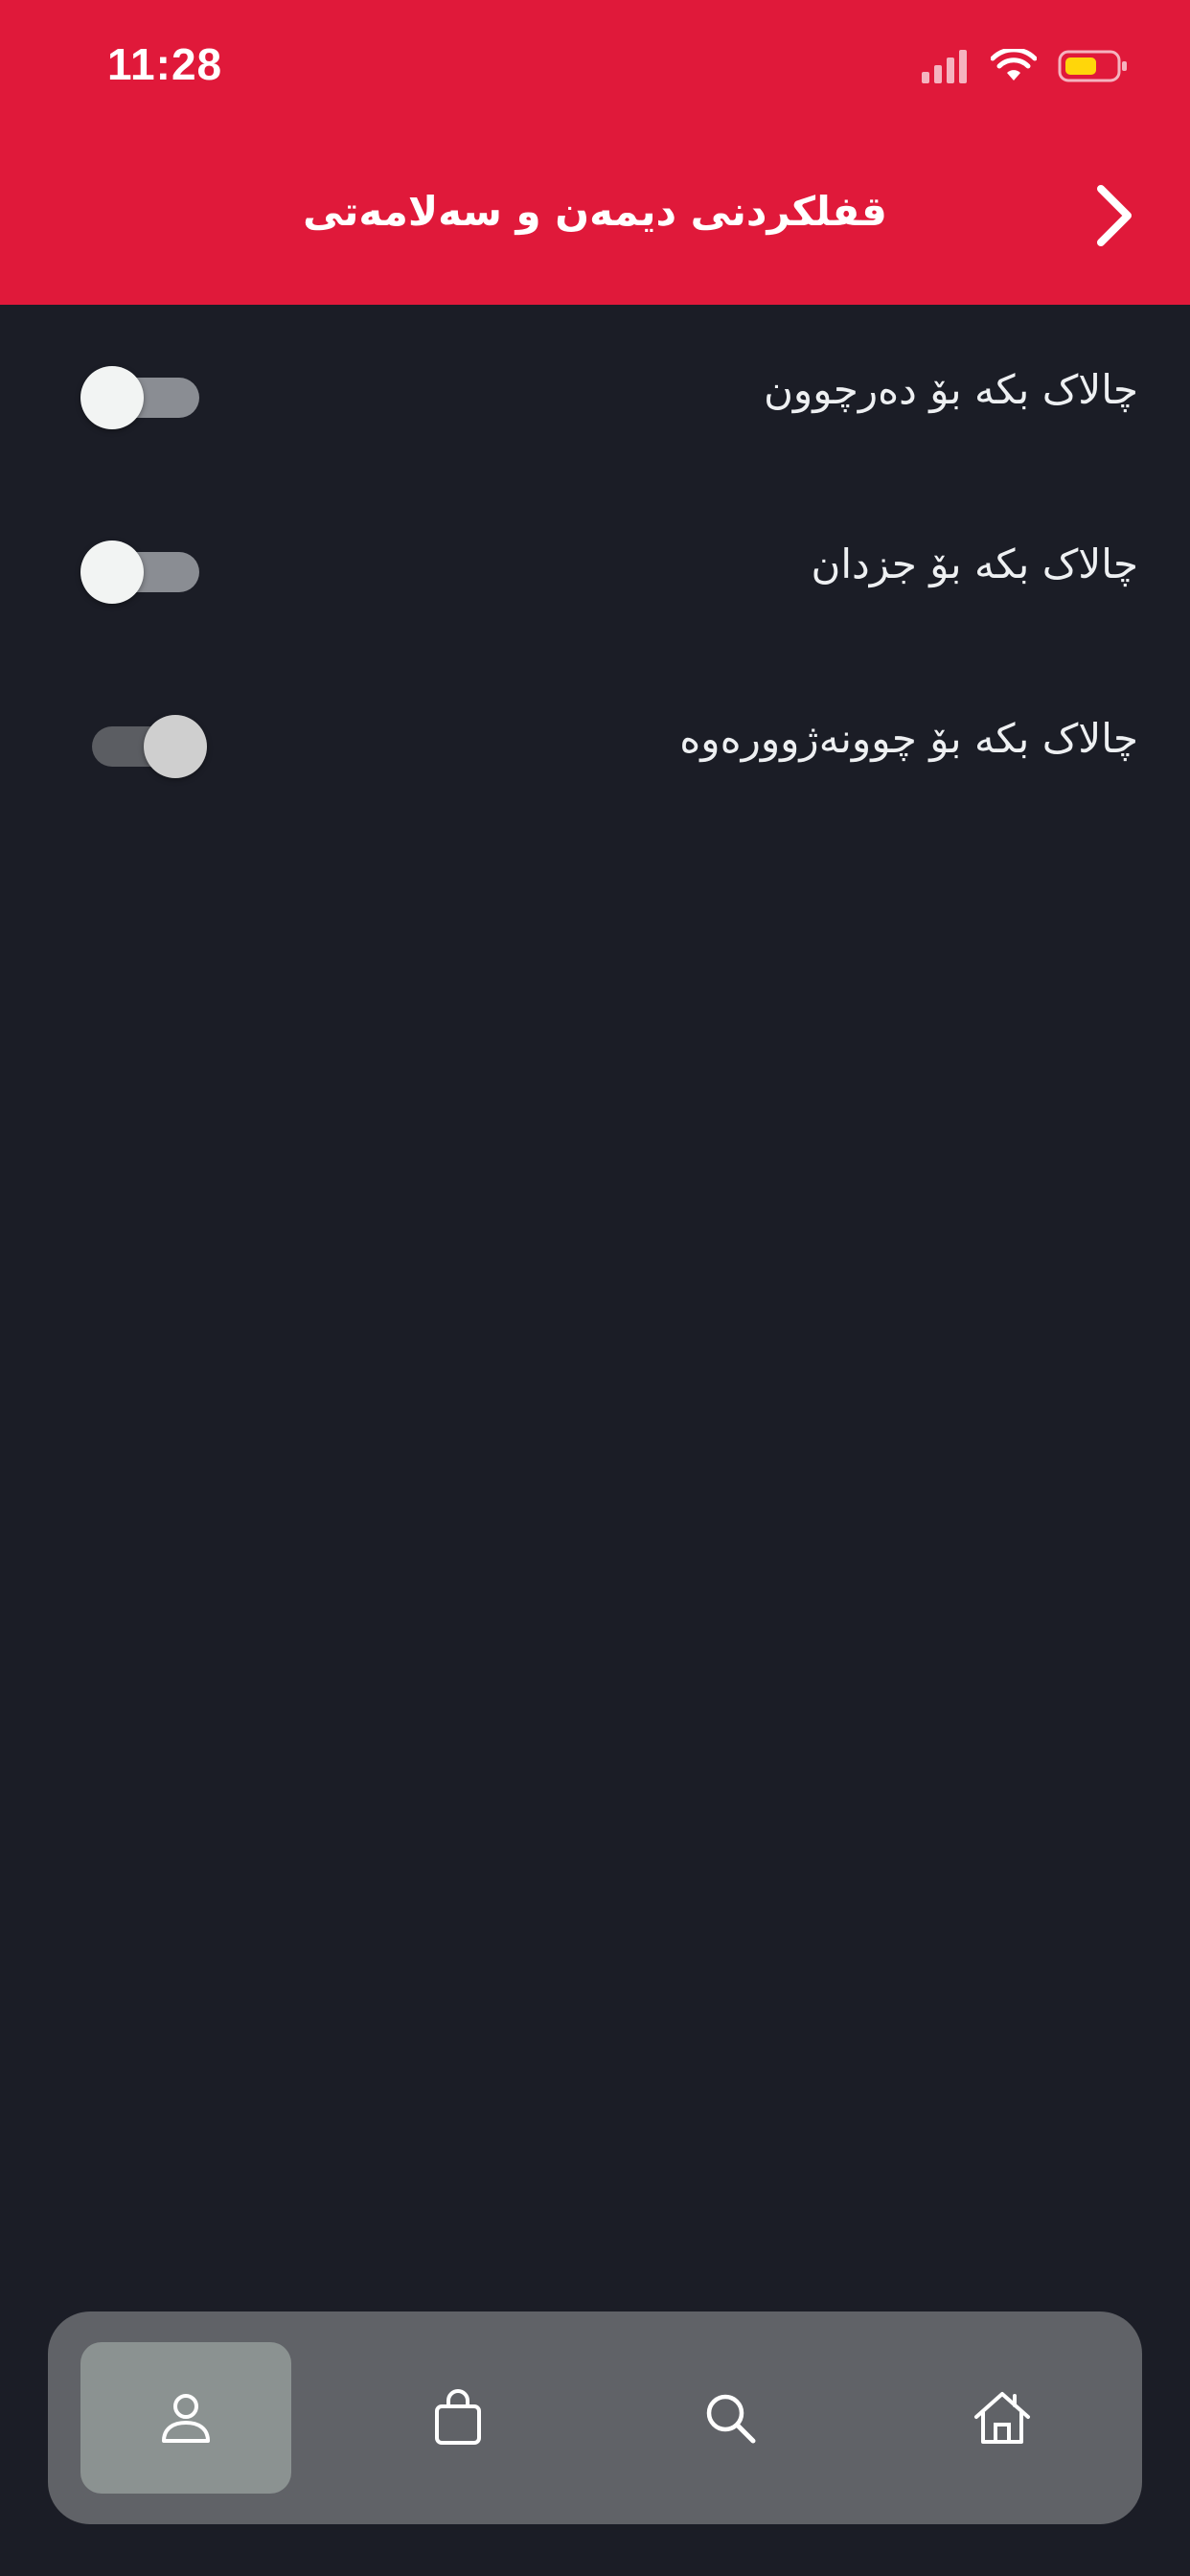 The image size is (1190, 2576). I want to click on app-header: 11:28 قفلکردنی دیمەن و سەلامەتی, so click(595, 152).